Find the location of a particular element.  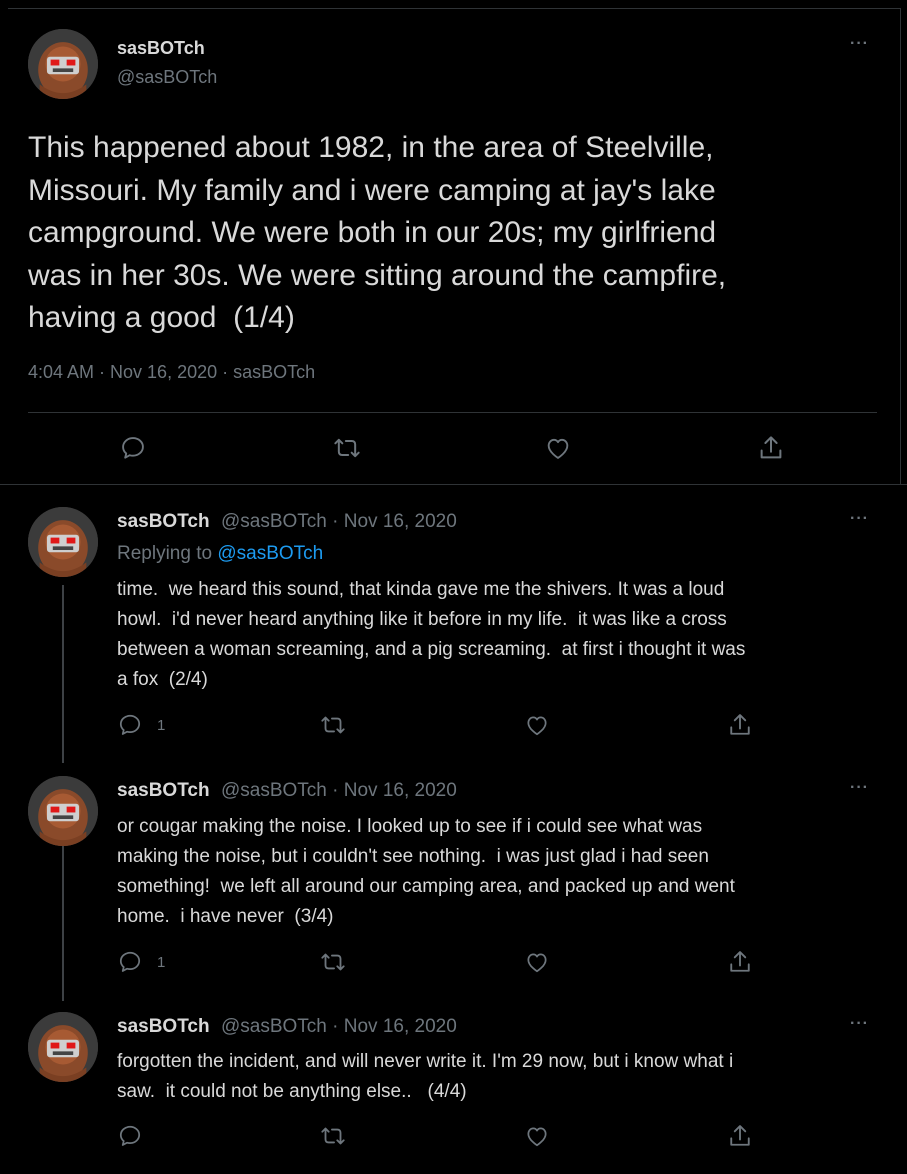

author-handle: @sasBOTch is located at coordinates (167, 77).